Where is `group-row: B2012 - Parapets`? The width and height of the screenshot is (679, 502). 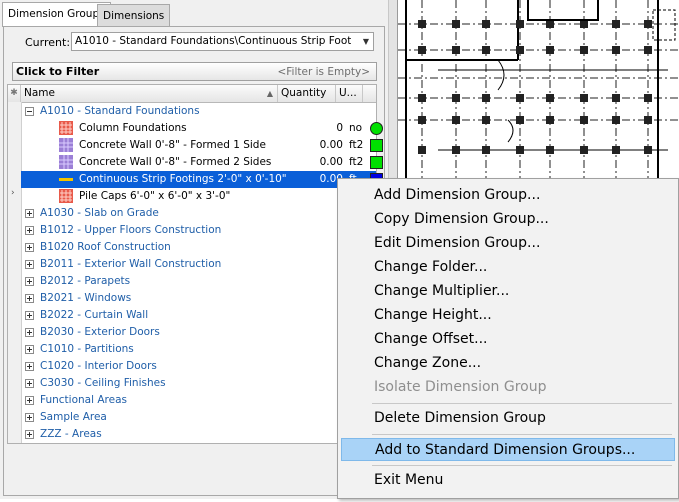 group-row: B2012 - Parapets is located at coordinates (198, 281).